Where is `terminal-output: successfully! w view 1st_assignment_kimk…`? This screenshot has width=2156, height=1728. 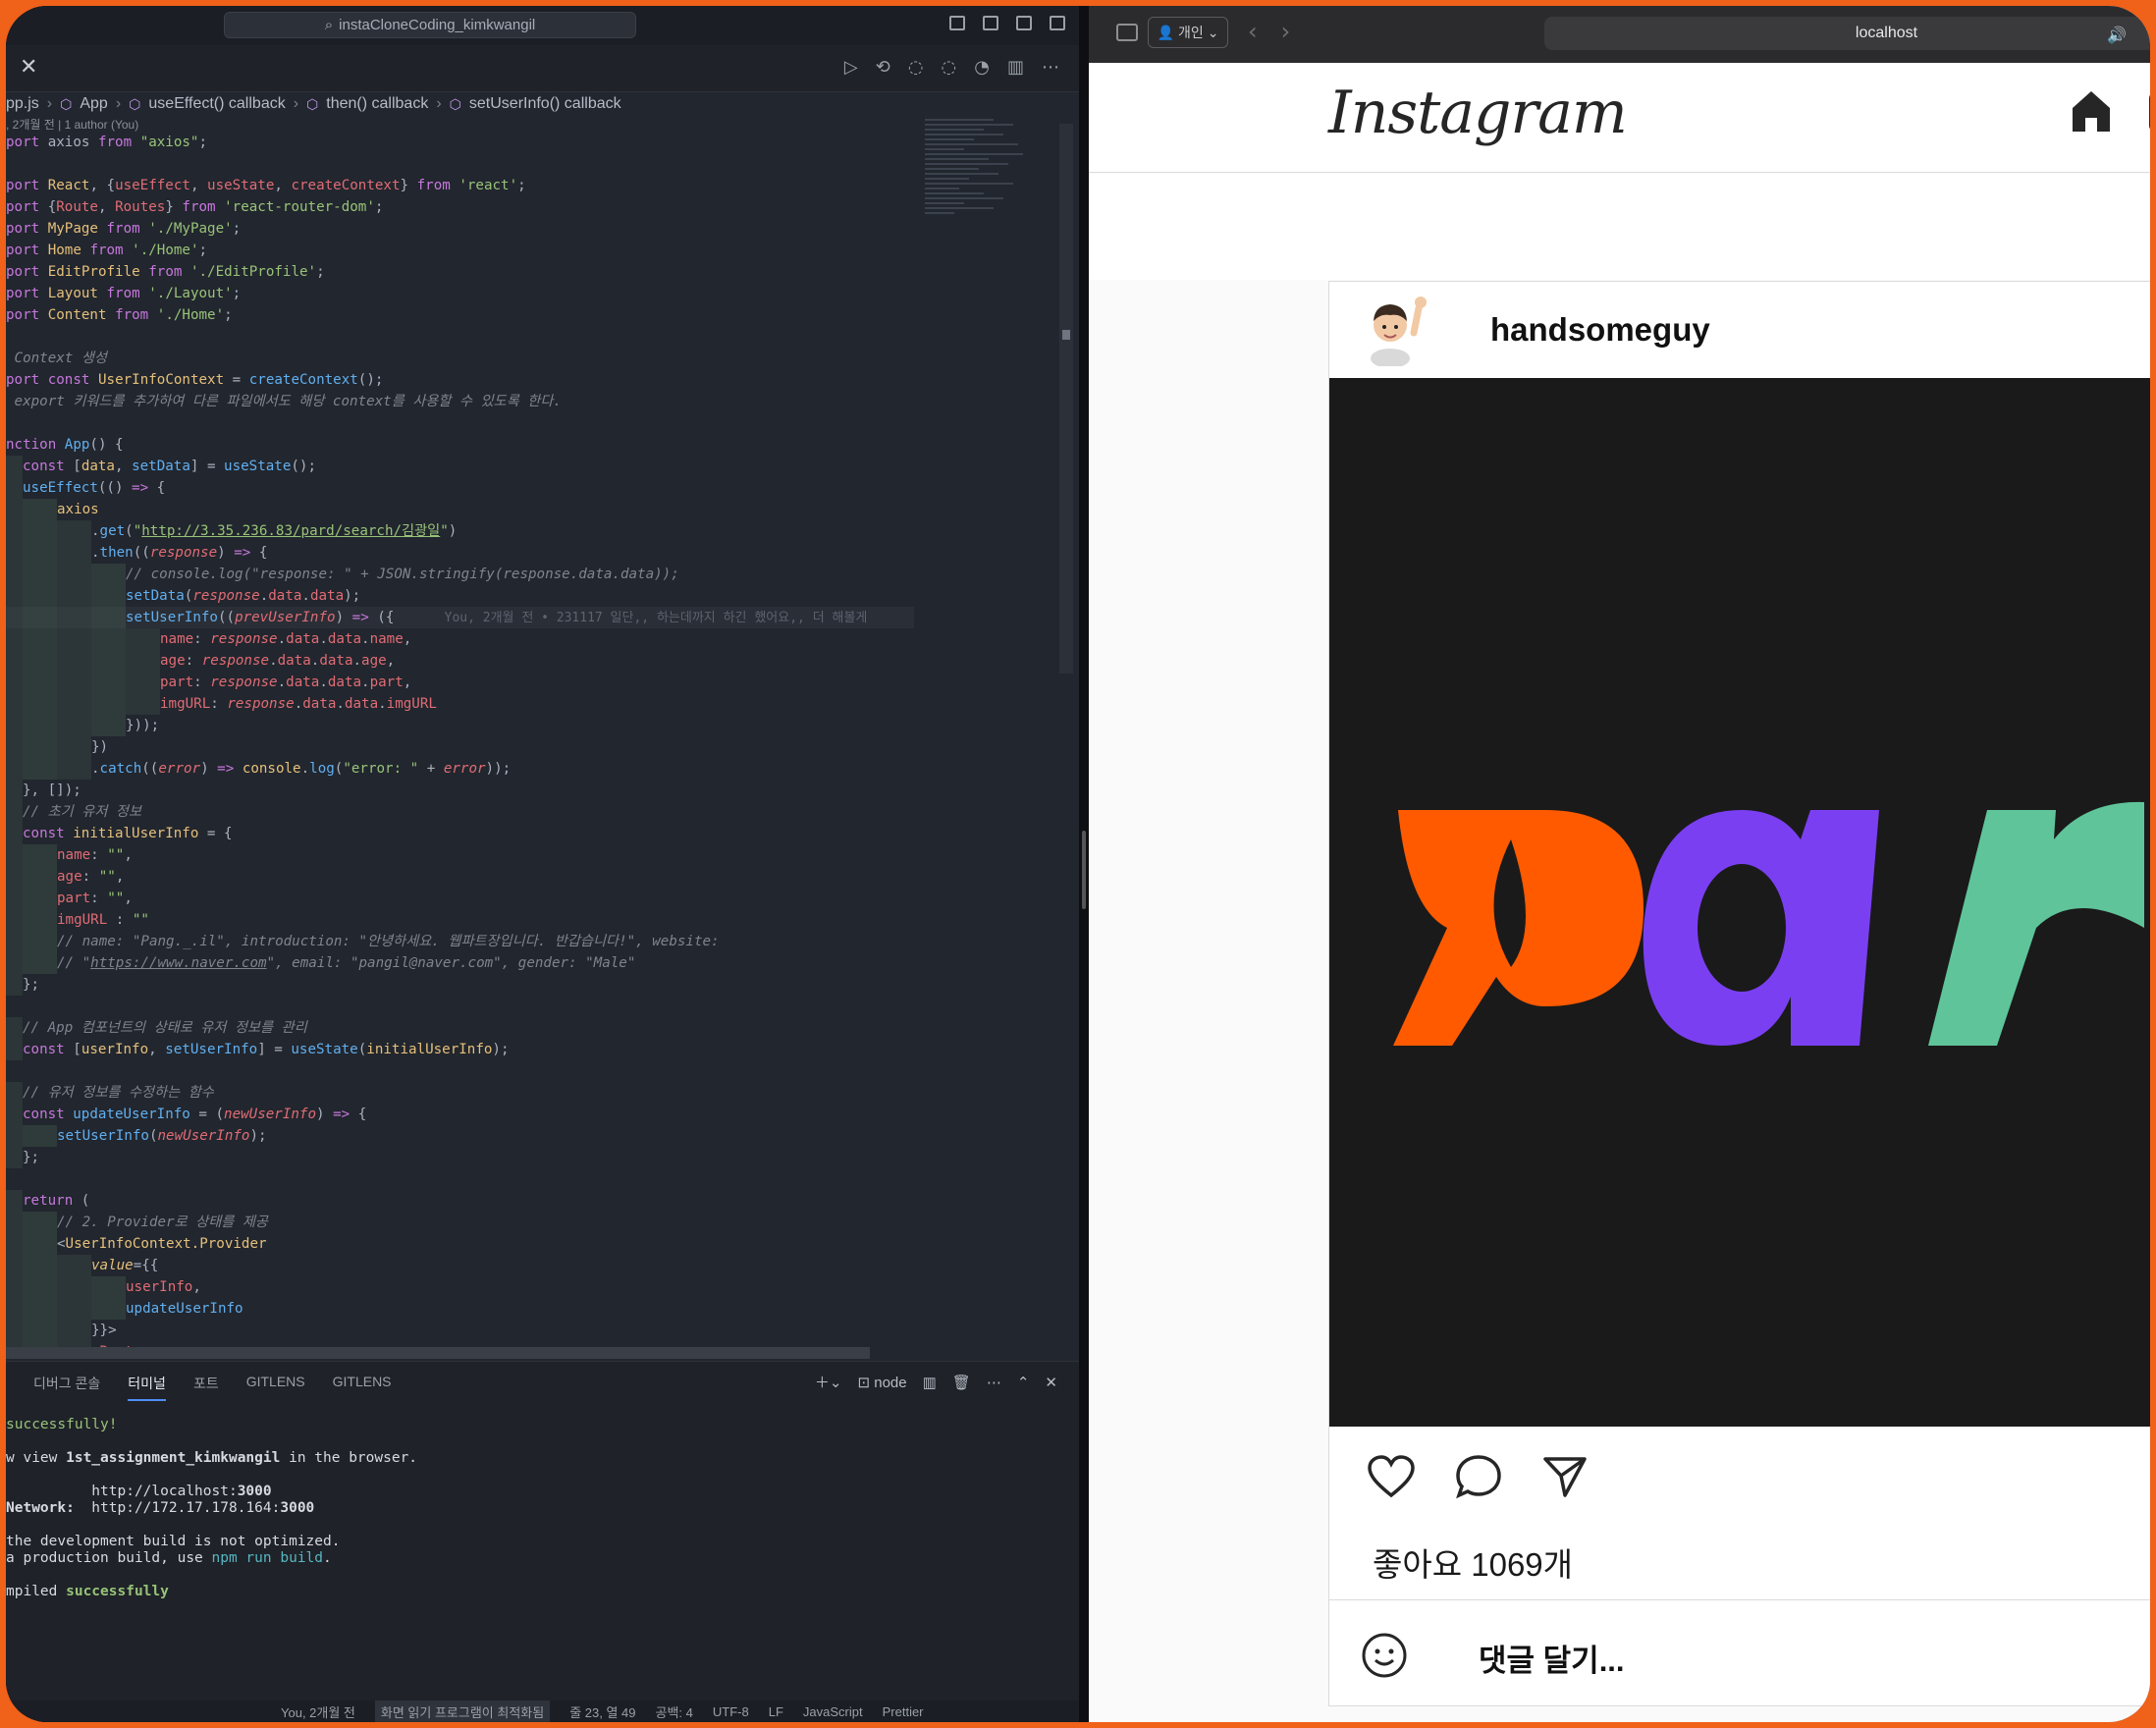
terminal-output: successfully! w view 1st_assignment_kimk… is located at coordinates (212, 1508).